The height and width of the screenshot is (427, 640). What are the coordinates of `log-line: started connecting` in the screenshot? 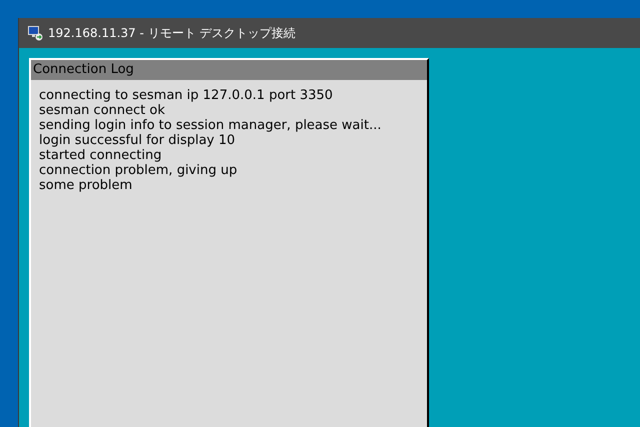 It's located at (101, 155).